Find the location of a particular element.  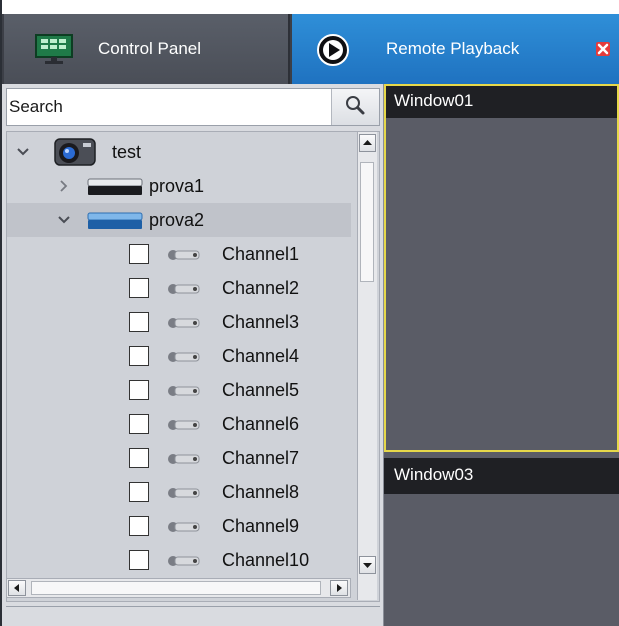

channel-label: Channel6 is located at coordinates (261, 423).